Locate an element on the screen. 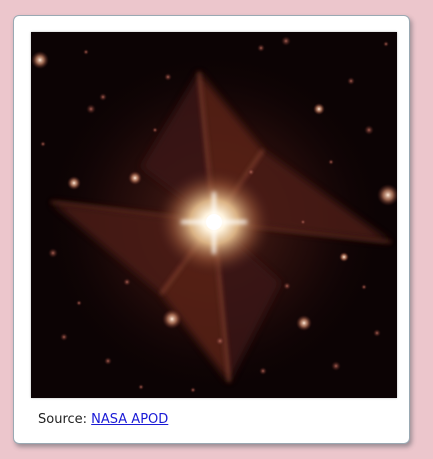  caption-prefix: Source: is located at coordinates (65, 419).